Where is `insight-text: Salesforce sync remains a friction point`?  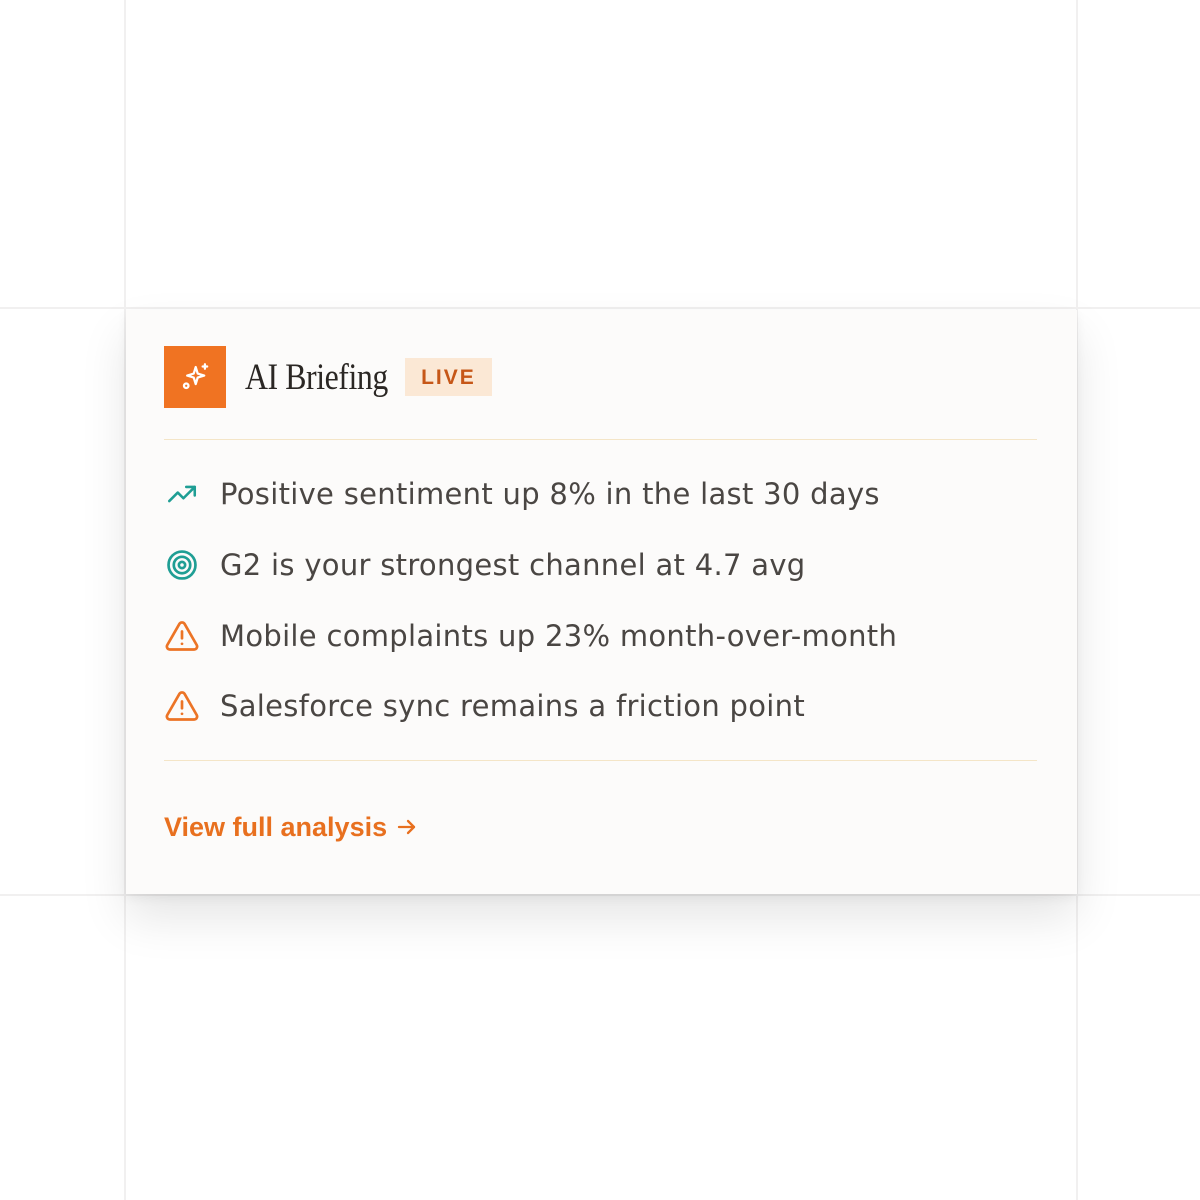
insight-text: Salesforce sync remains a friction point is located at coordinates (513, 706).